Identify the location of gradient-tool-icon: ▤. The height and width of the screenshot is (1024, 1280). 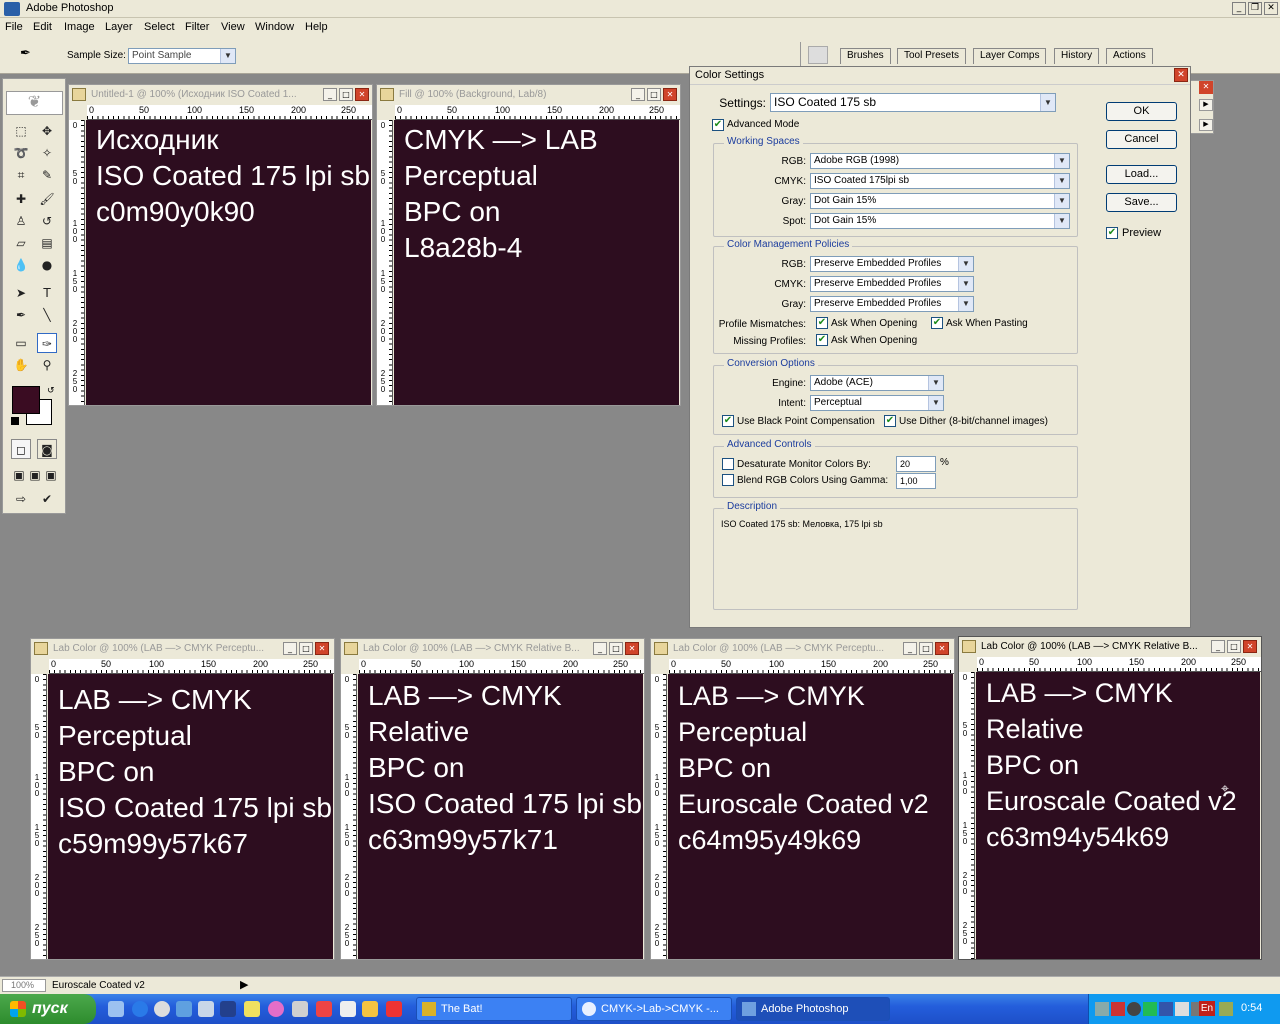
(47, 243).